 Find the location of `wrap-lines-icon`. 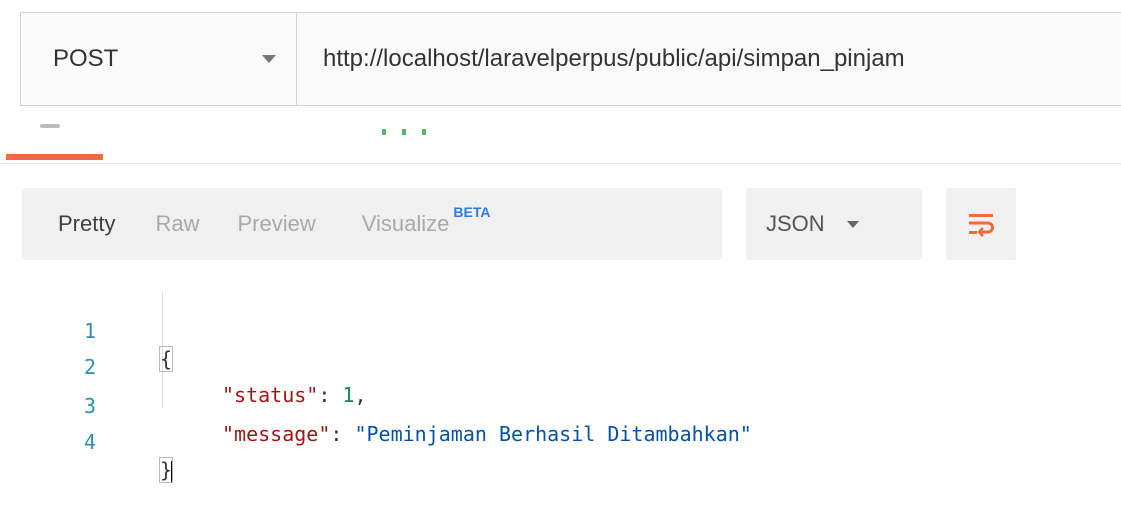

wrap-lines-icon is located at coordinates (981, 225).